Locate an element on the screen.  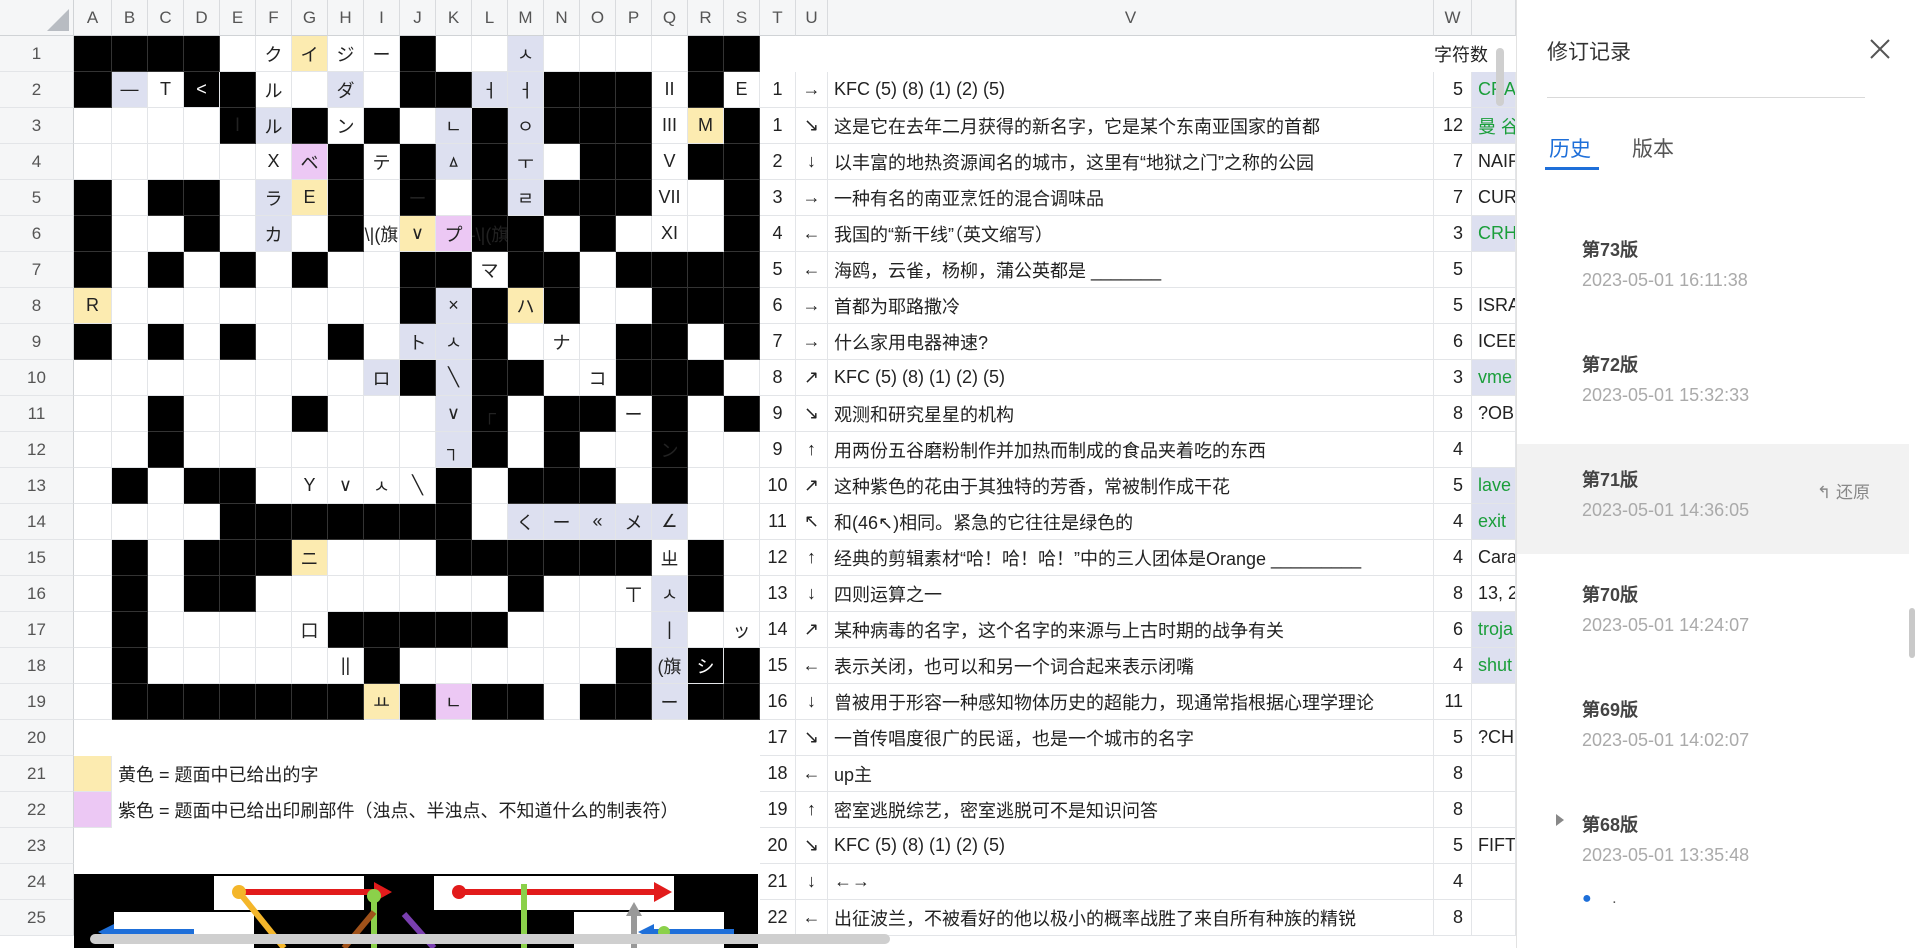
answer-cell: ISRA is located at coordinates (1494, 306).